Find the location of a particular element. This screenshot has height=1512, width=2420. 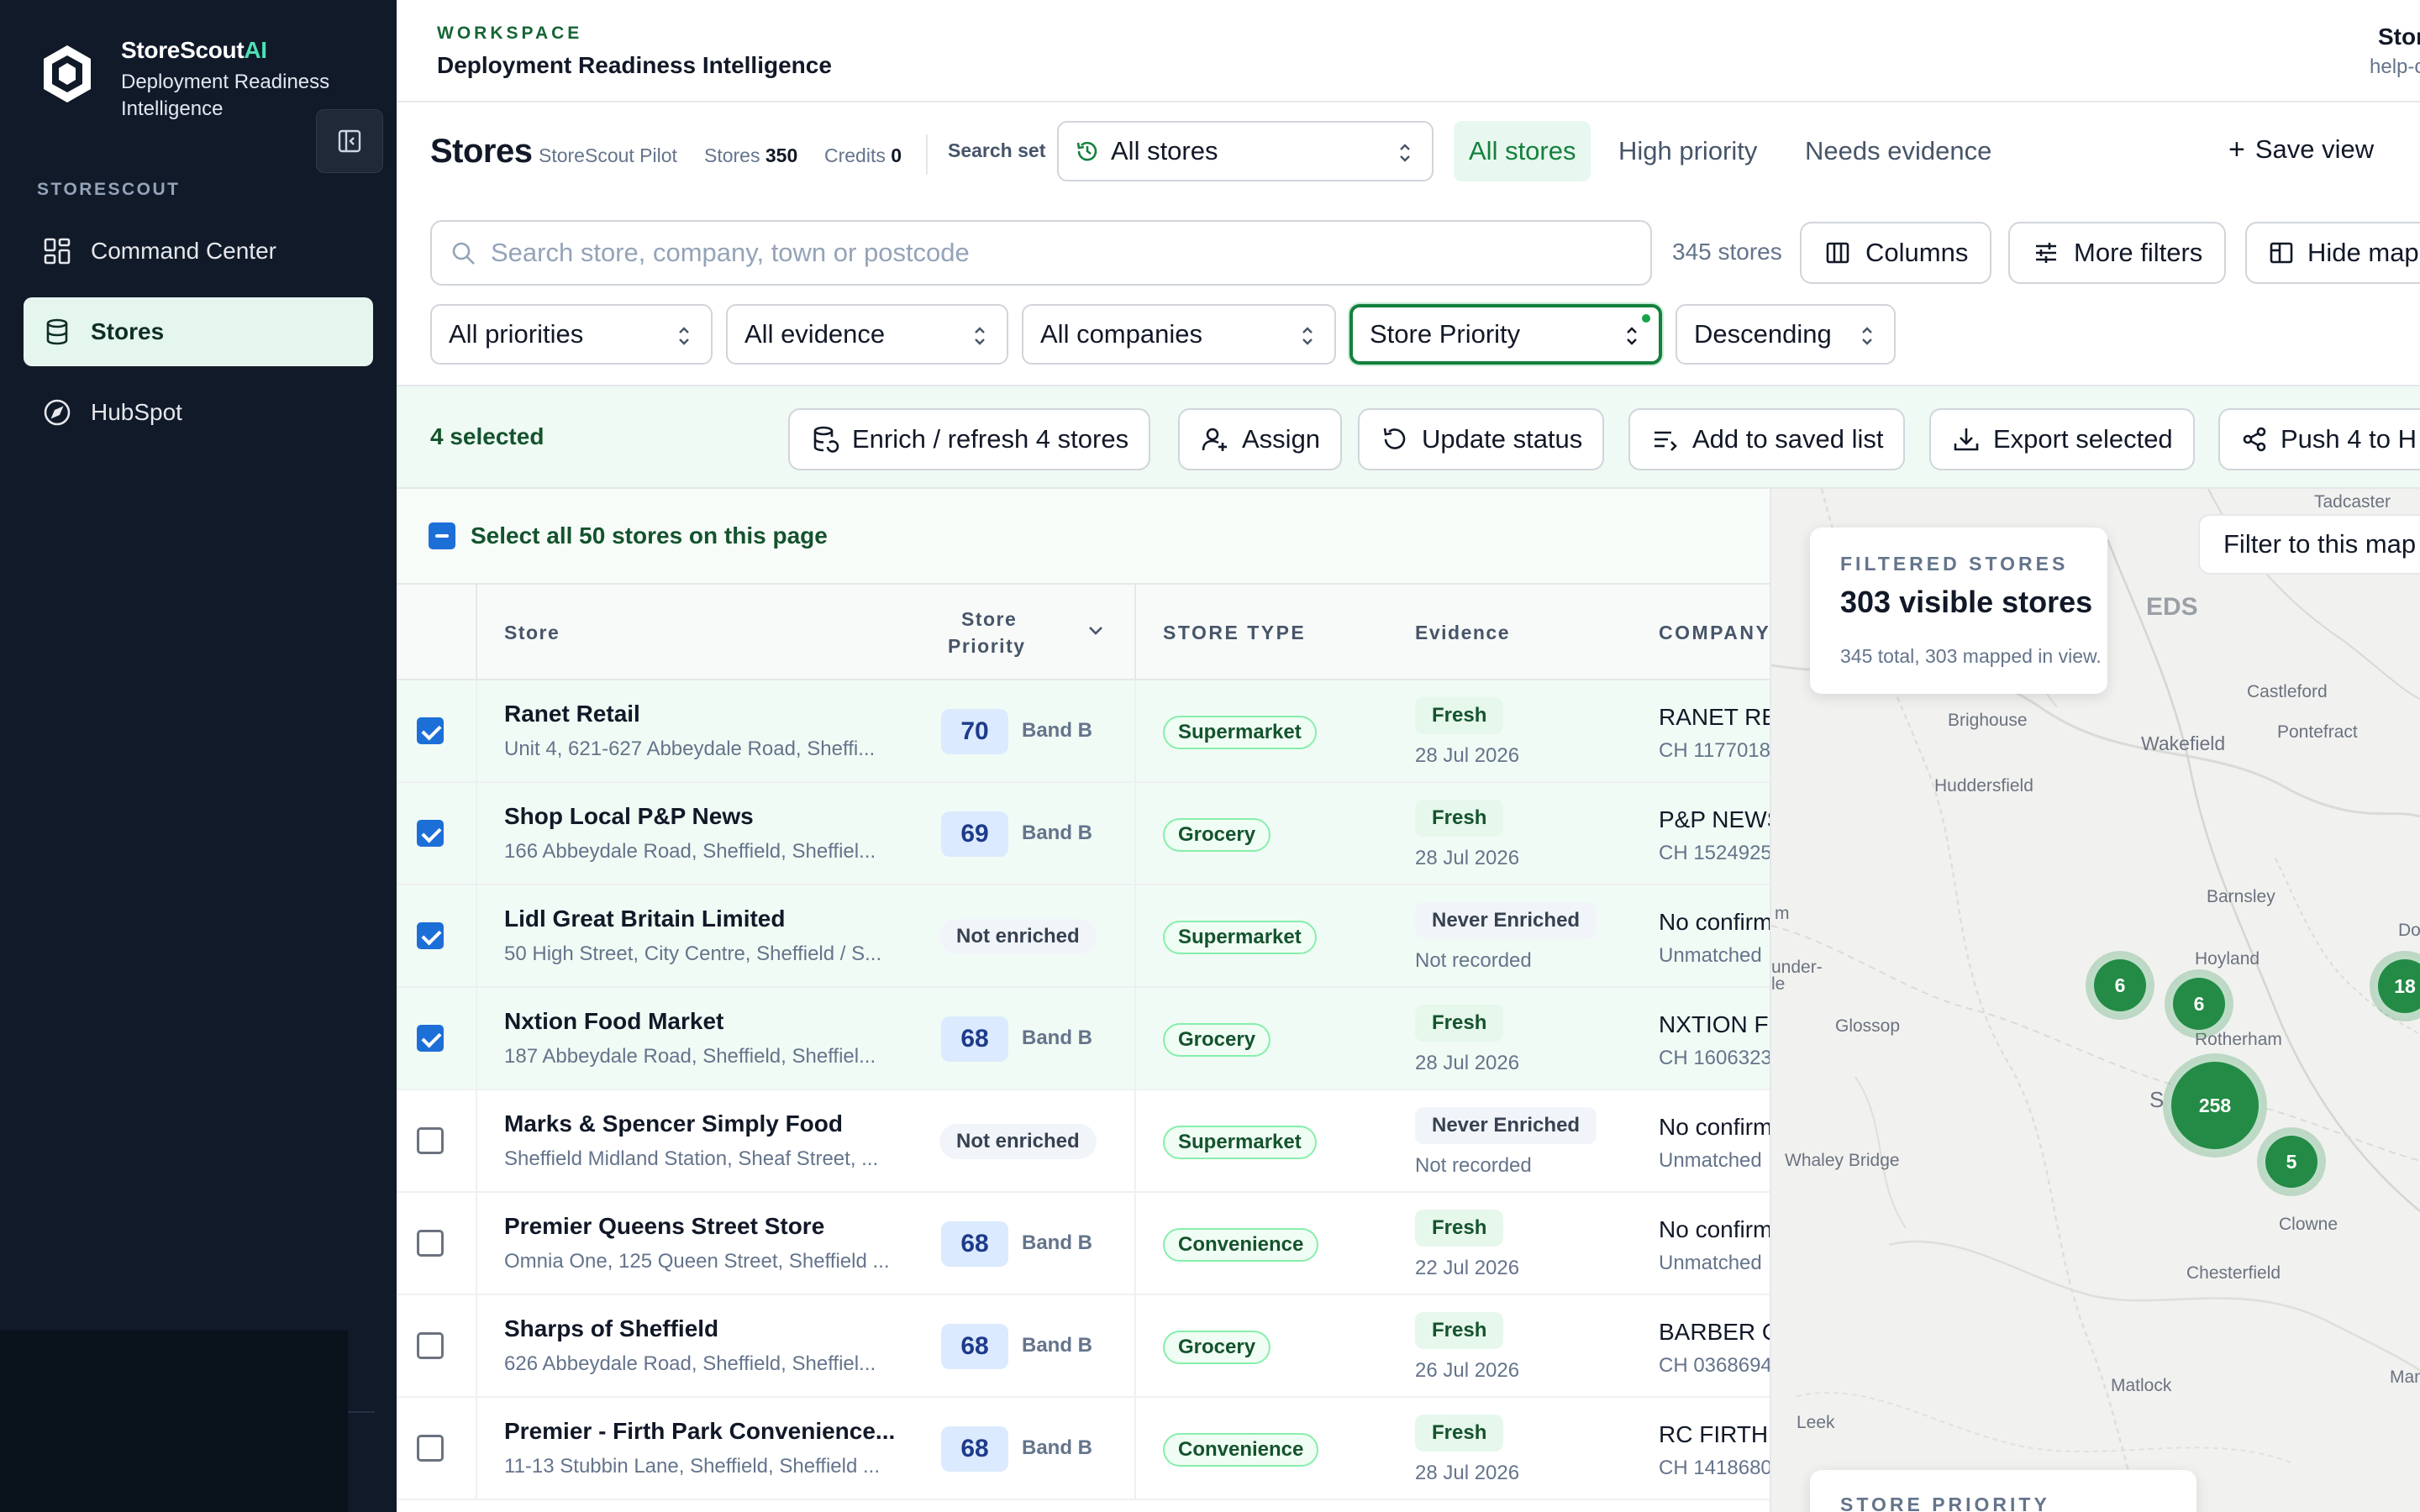

store-name: Lidl Great Britain Limited is located at coordinates (644, 919).